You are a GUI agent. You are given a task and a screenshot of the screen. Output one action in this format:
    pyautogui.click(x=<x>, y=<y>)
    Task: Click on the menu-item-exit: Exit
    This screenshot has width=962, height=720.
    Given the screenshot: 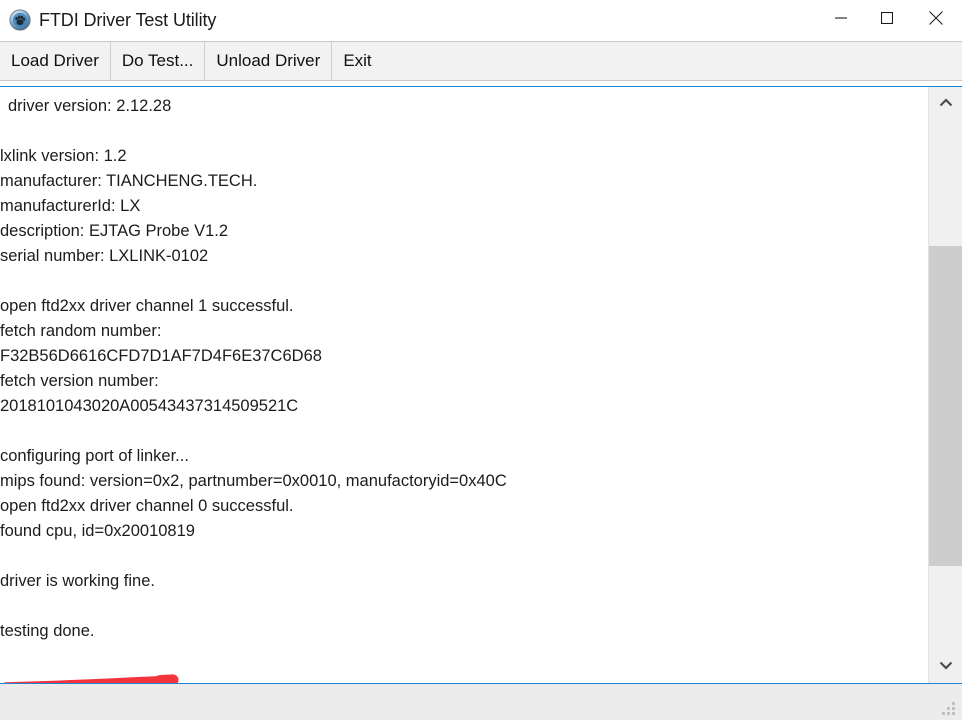 What is the action you would take?
    pyautogui.click(x=357, y=61)
    